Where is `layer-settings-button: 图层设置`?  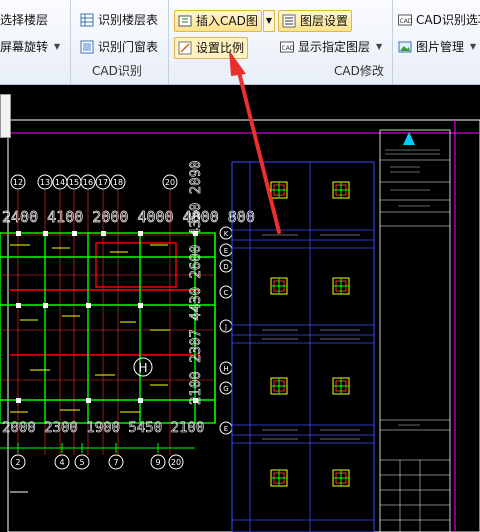
layer-settings-button: 图层设置 is located at coordinates (315, 21).